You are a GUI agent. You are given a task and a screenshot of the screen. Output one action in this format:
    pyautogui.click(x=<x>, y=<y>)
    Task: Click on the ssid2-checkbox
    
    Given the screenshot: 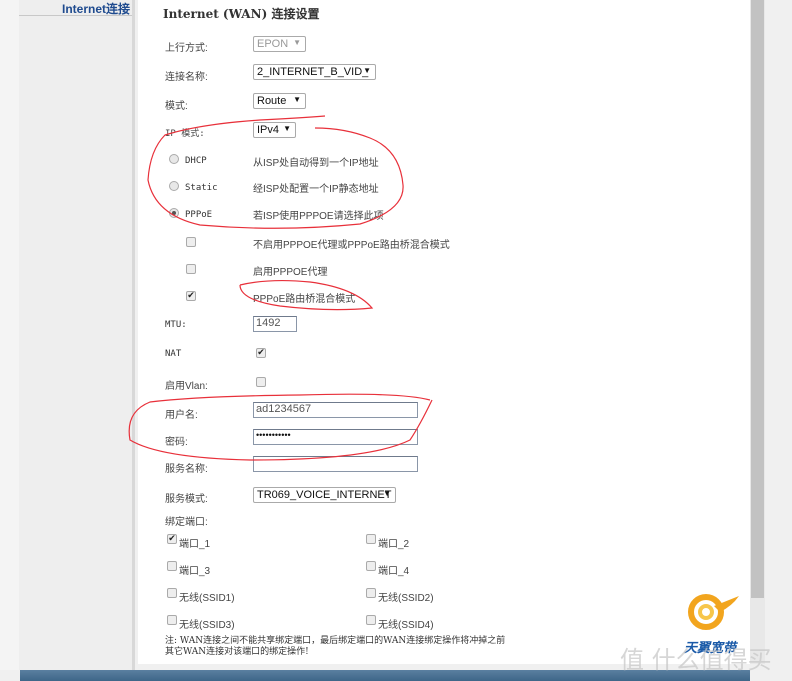 What is the action you would take?
    pyautogui.click(x=371, y=593)
    